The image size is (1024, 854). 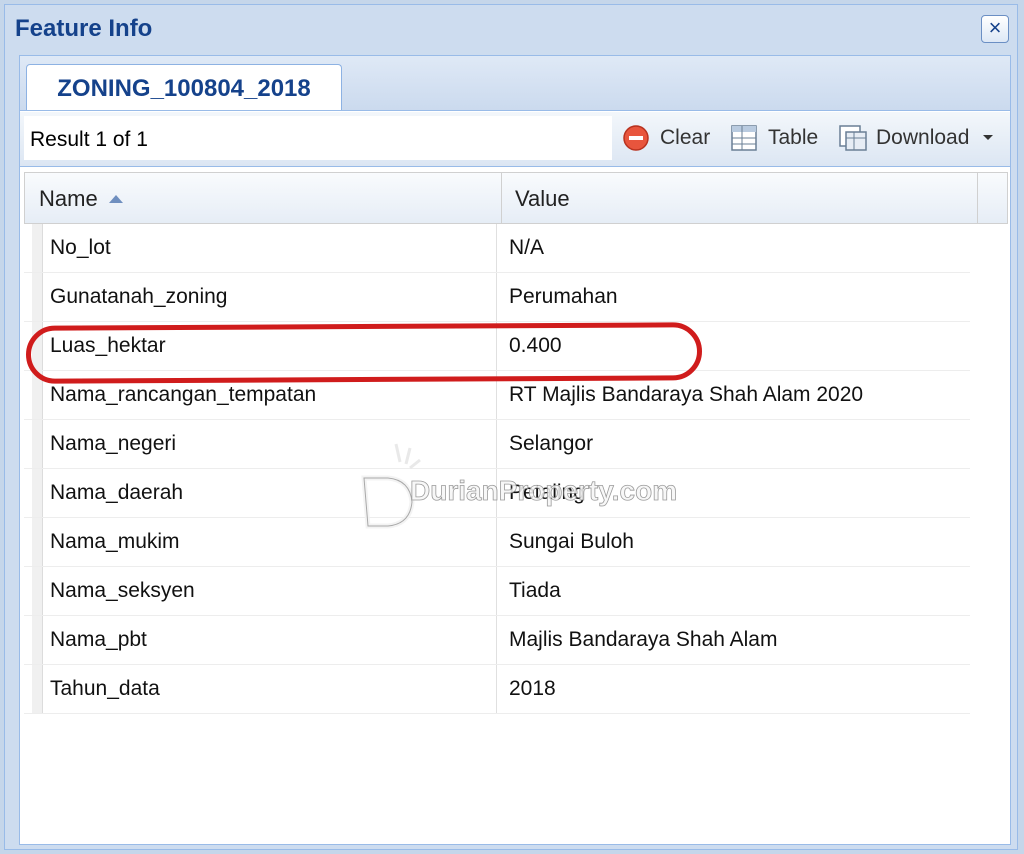 What do you see at coordinates (636, 640) in the screenshot?
I see `row-value: Majlis Bandaraya Shah Alam` at bounding box center [636, 640].